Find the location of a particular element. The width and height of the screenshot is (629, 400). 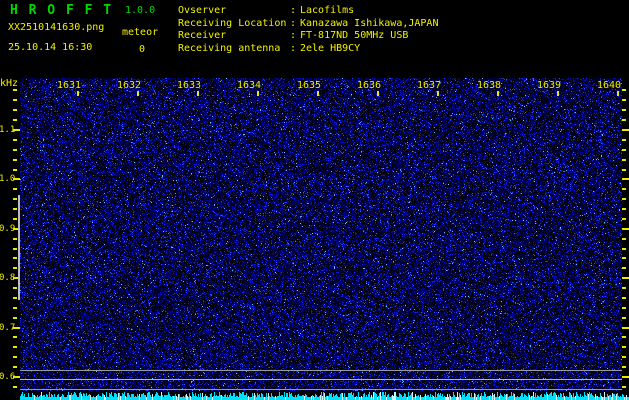

location-value: Kanazawa Ishikawa,JAPAN is located at coordinates (369, 23).